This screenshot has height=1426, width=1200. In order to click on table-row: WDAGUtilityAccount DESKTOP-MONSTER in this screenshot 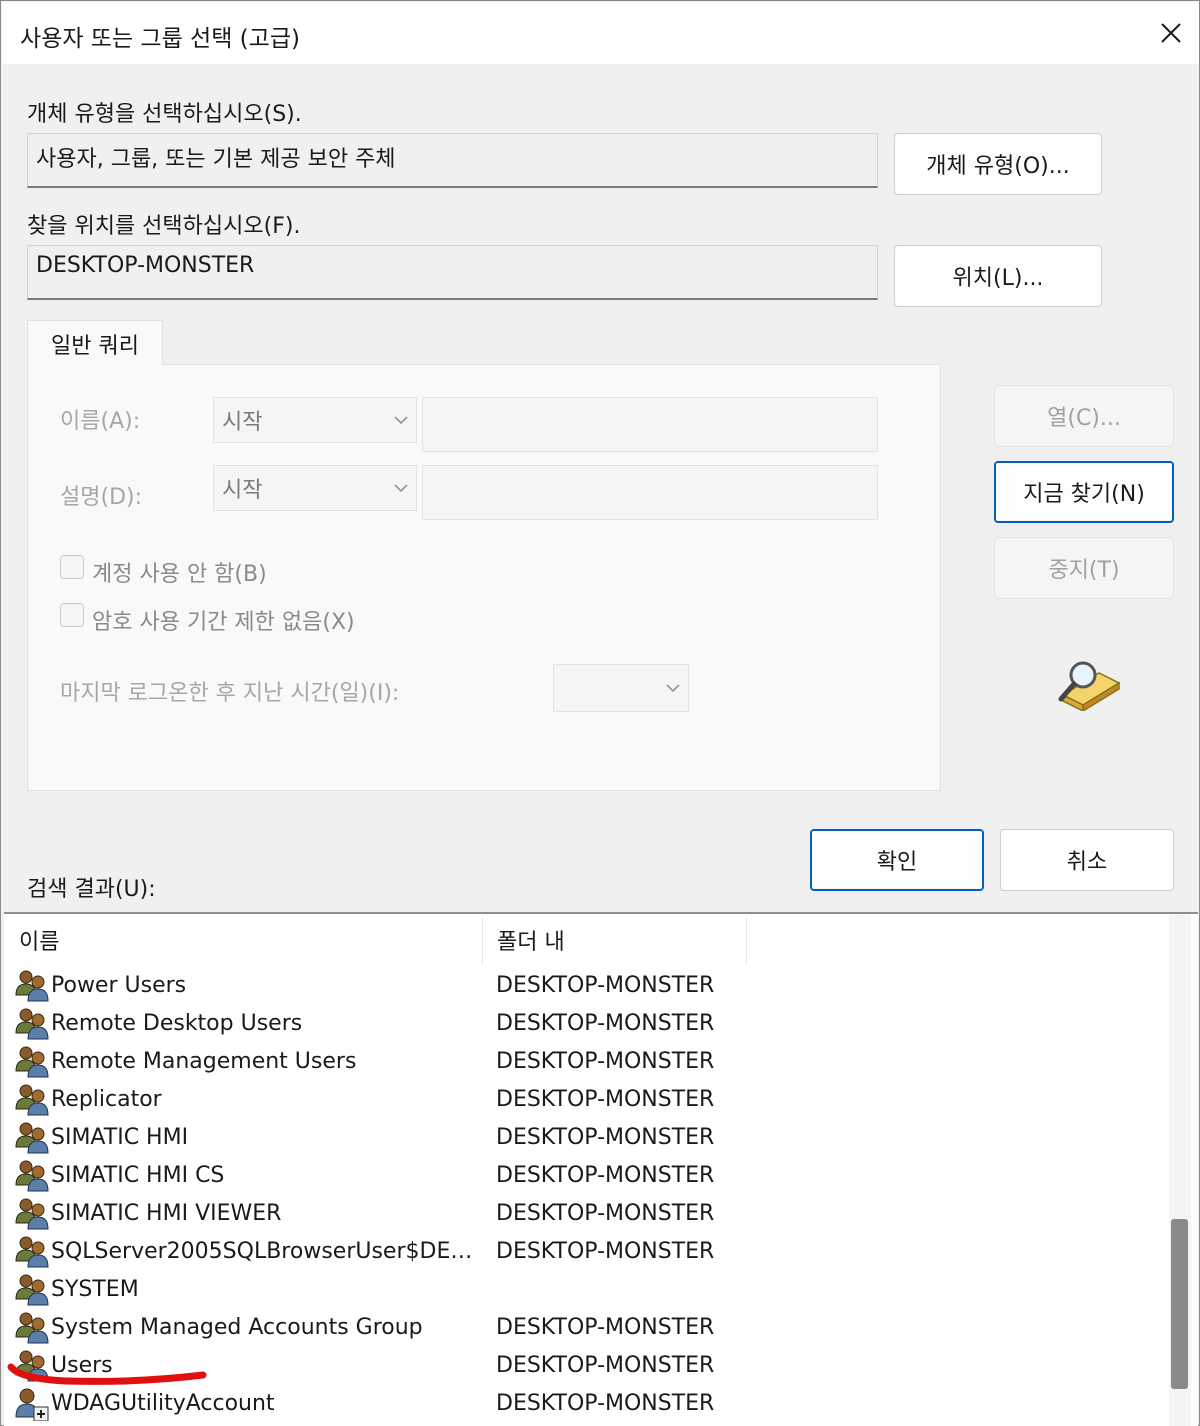, I will do `click(584, 1403)`.